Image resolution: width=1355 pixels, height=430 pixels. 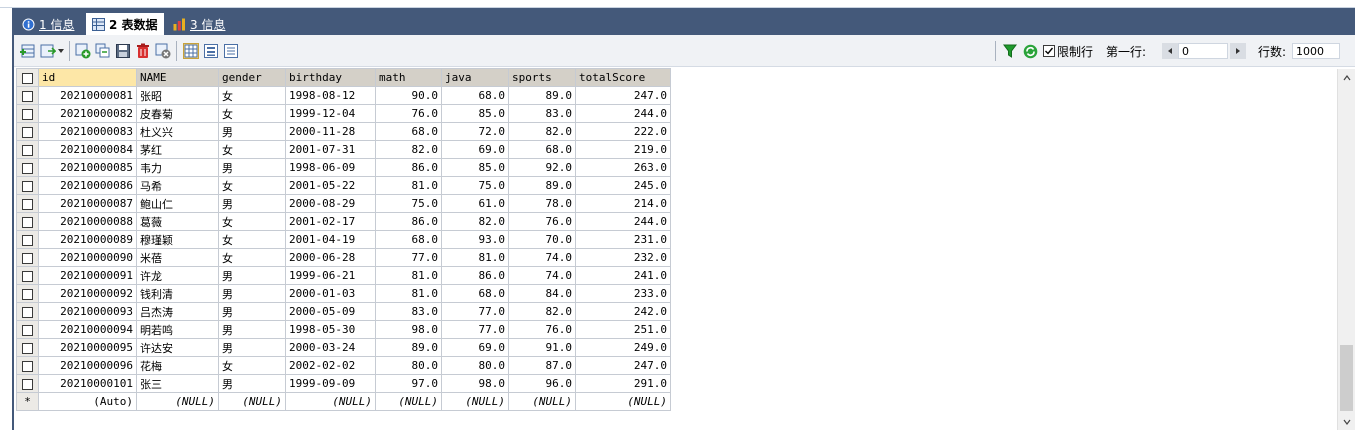 What do you see at coordinates (1203, 51) in the screenshot?
I see `first-row-input` at bounding box center [1203, 51].